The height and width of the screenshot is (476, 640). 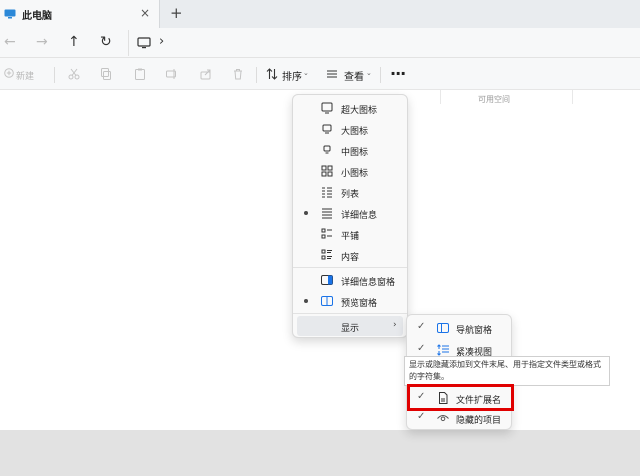 I want to click on back-button: ←, so click(x=10, y=42).